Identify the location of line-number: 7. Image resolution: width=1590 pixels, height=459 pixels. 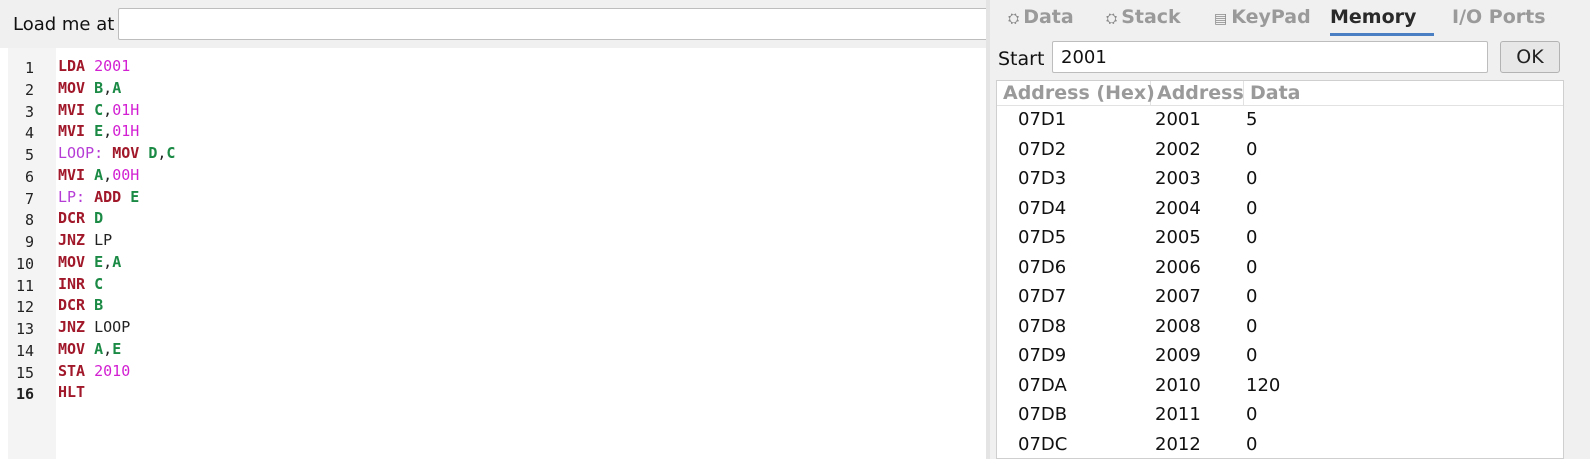
(29, 198).